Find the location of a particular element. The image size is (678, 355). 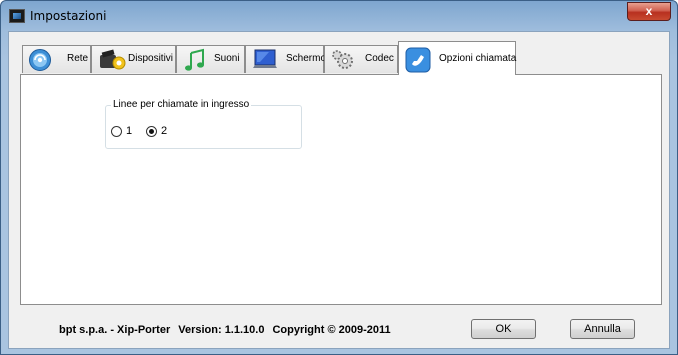

window-title: Impostazioni is located at coordinates (68, 16).